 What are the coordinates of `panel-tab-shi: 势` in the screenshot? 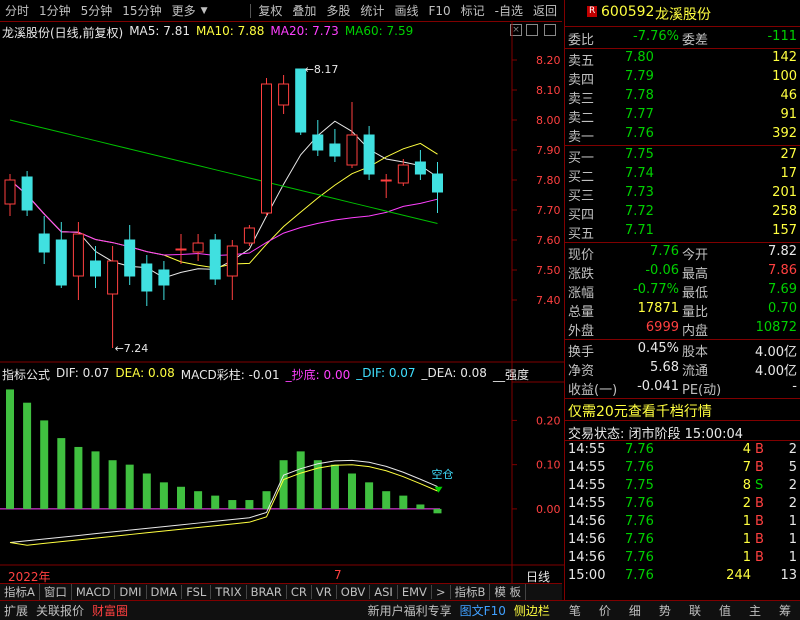 It's located at (665, 610).